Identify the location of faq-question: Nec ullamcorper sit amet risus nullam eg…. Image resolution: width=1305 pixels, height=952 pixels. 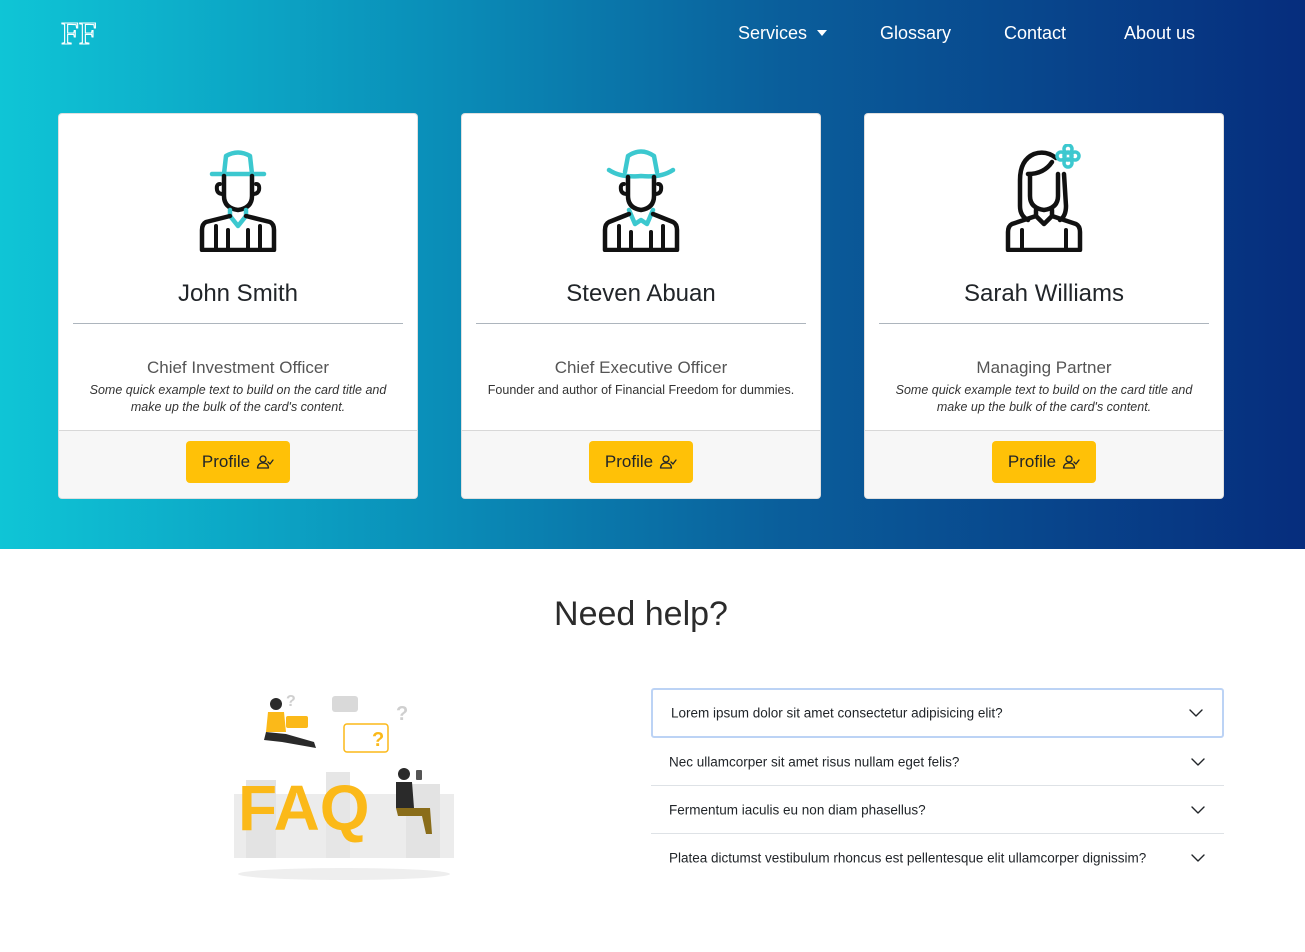
(814, 761).